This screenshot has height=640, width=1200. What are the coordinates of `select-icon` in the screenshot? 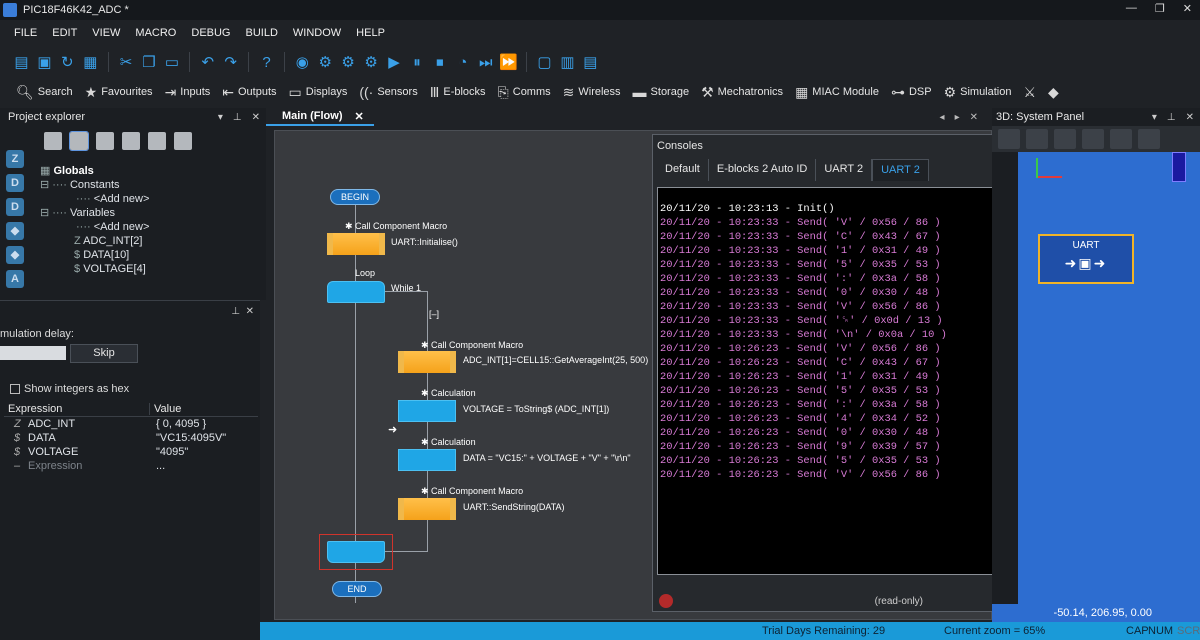 It's located at (1009, 139).